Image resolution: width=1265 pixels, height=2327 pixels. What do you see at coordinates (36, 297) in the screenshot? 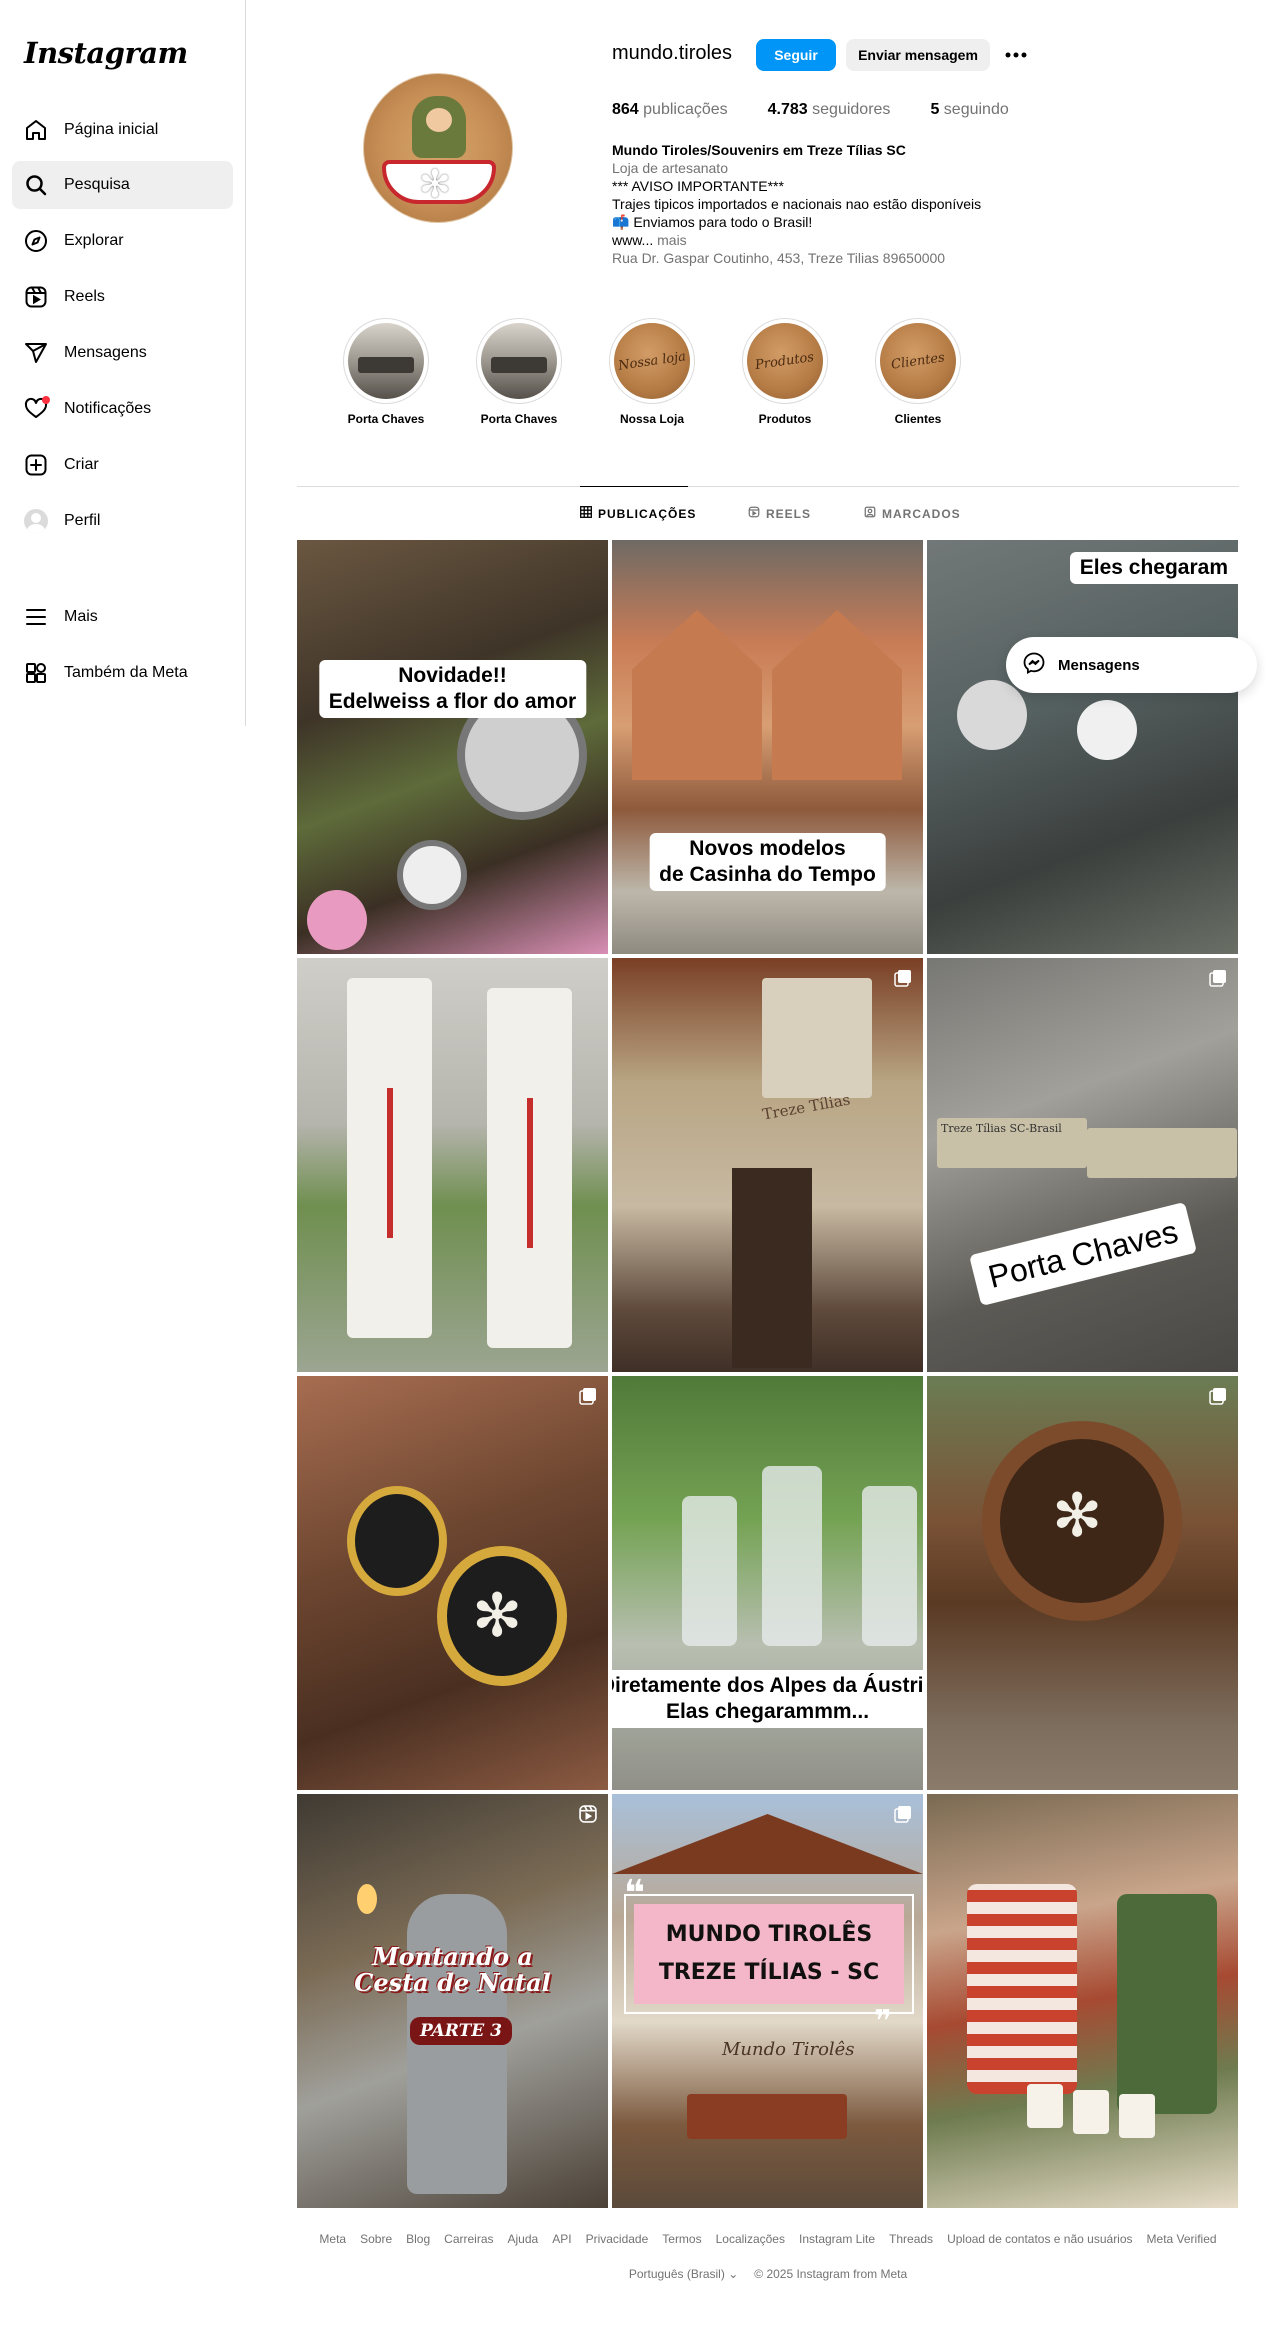
I see `reels-icon` at bounding box center [36, 297].